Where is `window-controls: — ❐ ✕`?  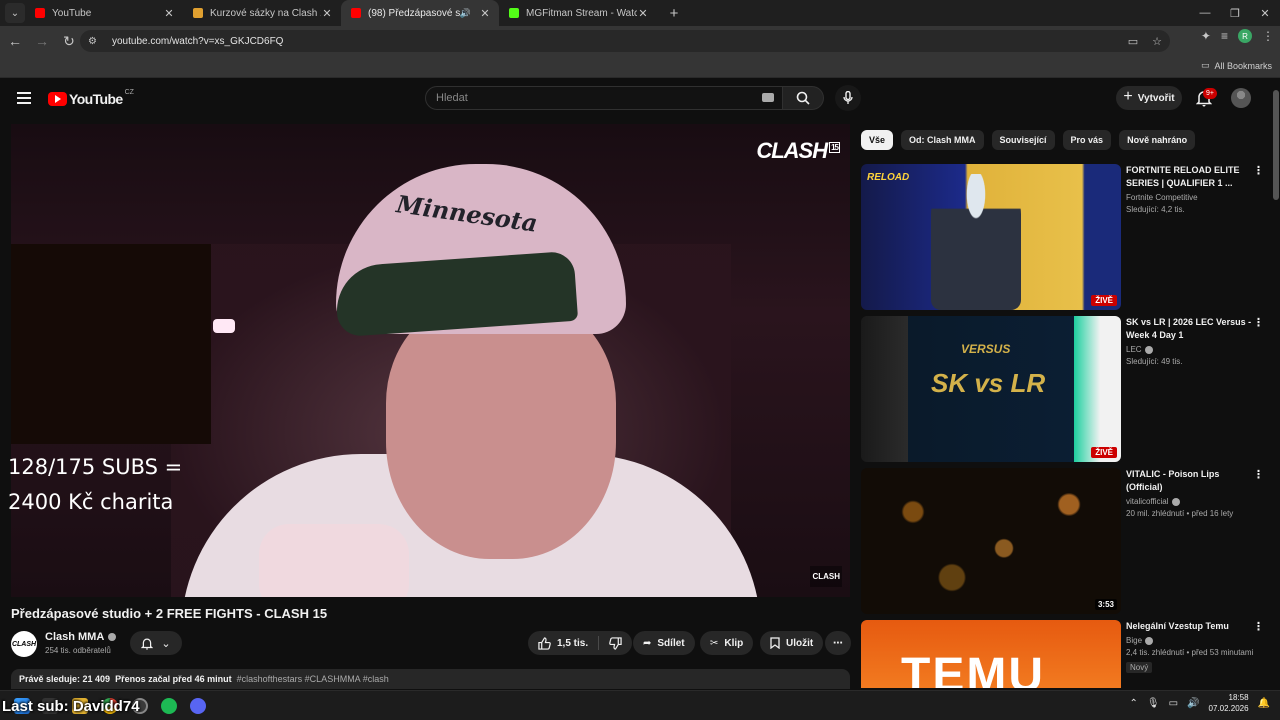
window-controls: — ❐ ✕ is located at coordinates (1235, 13).